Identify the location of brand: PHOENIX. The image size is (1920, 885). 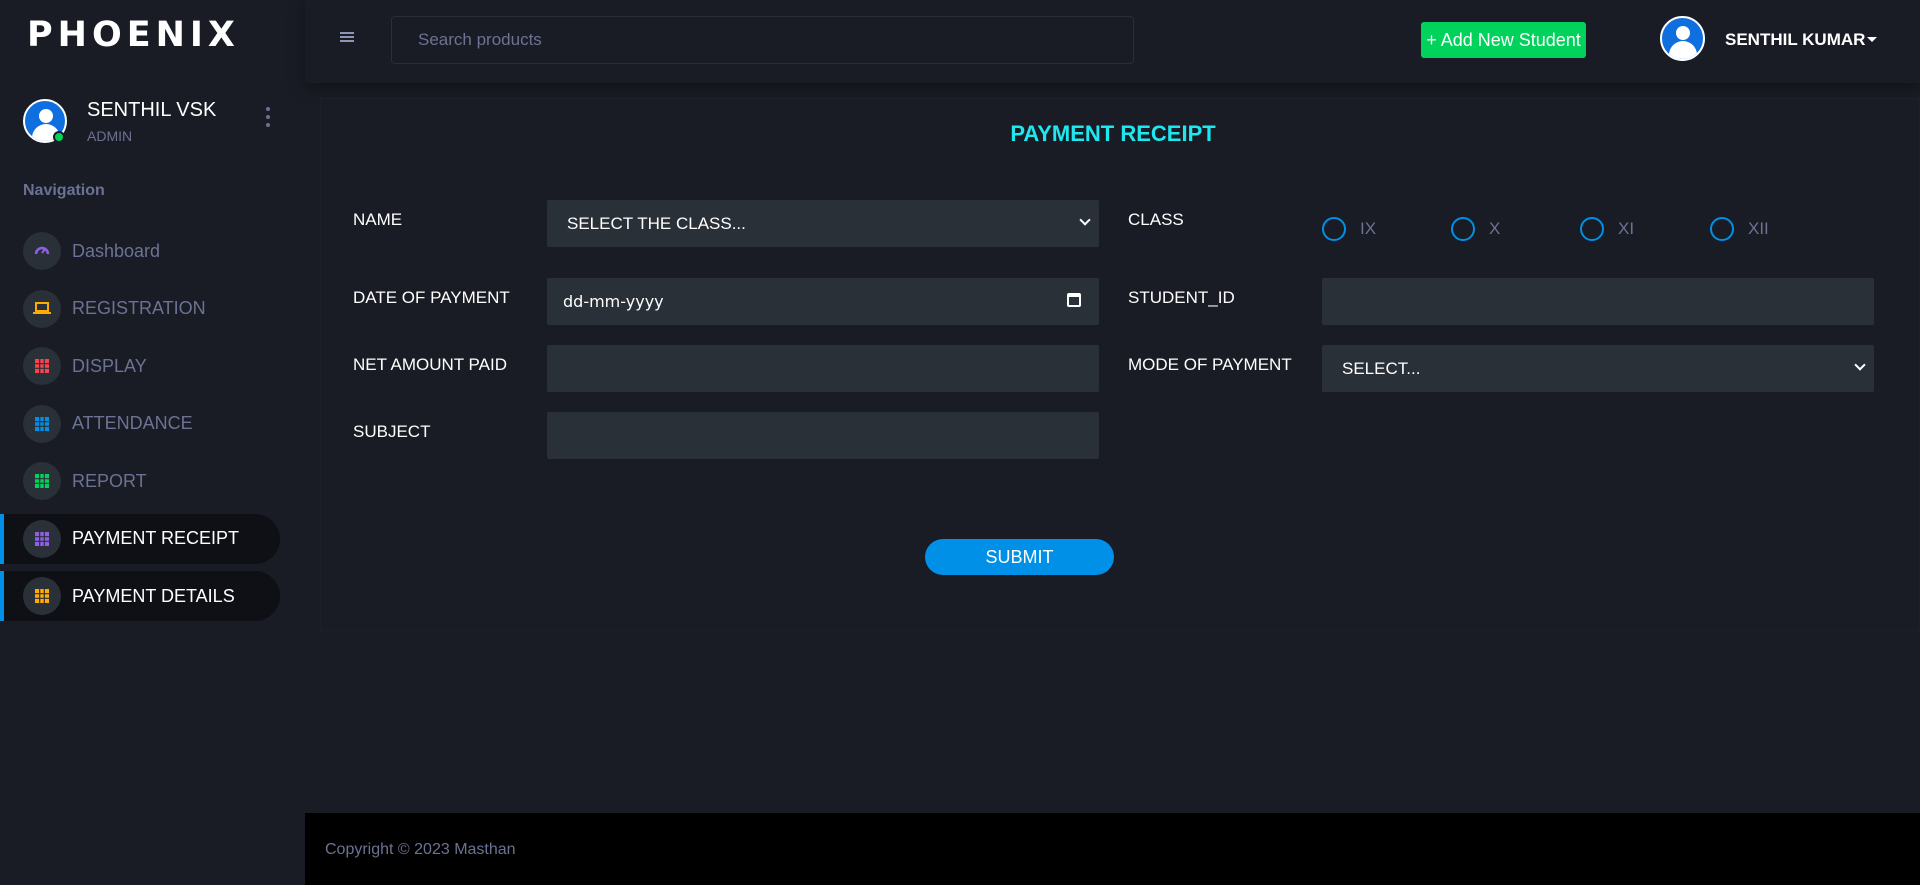
(152, 35).